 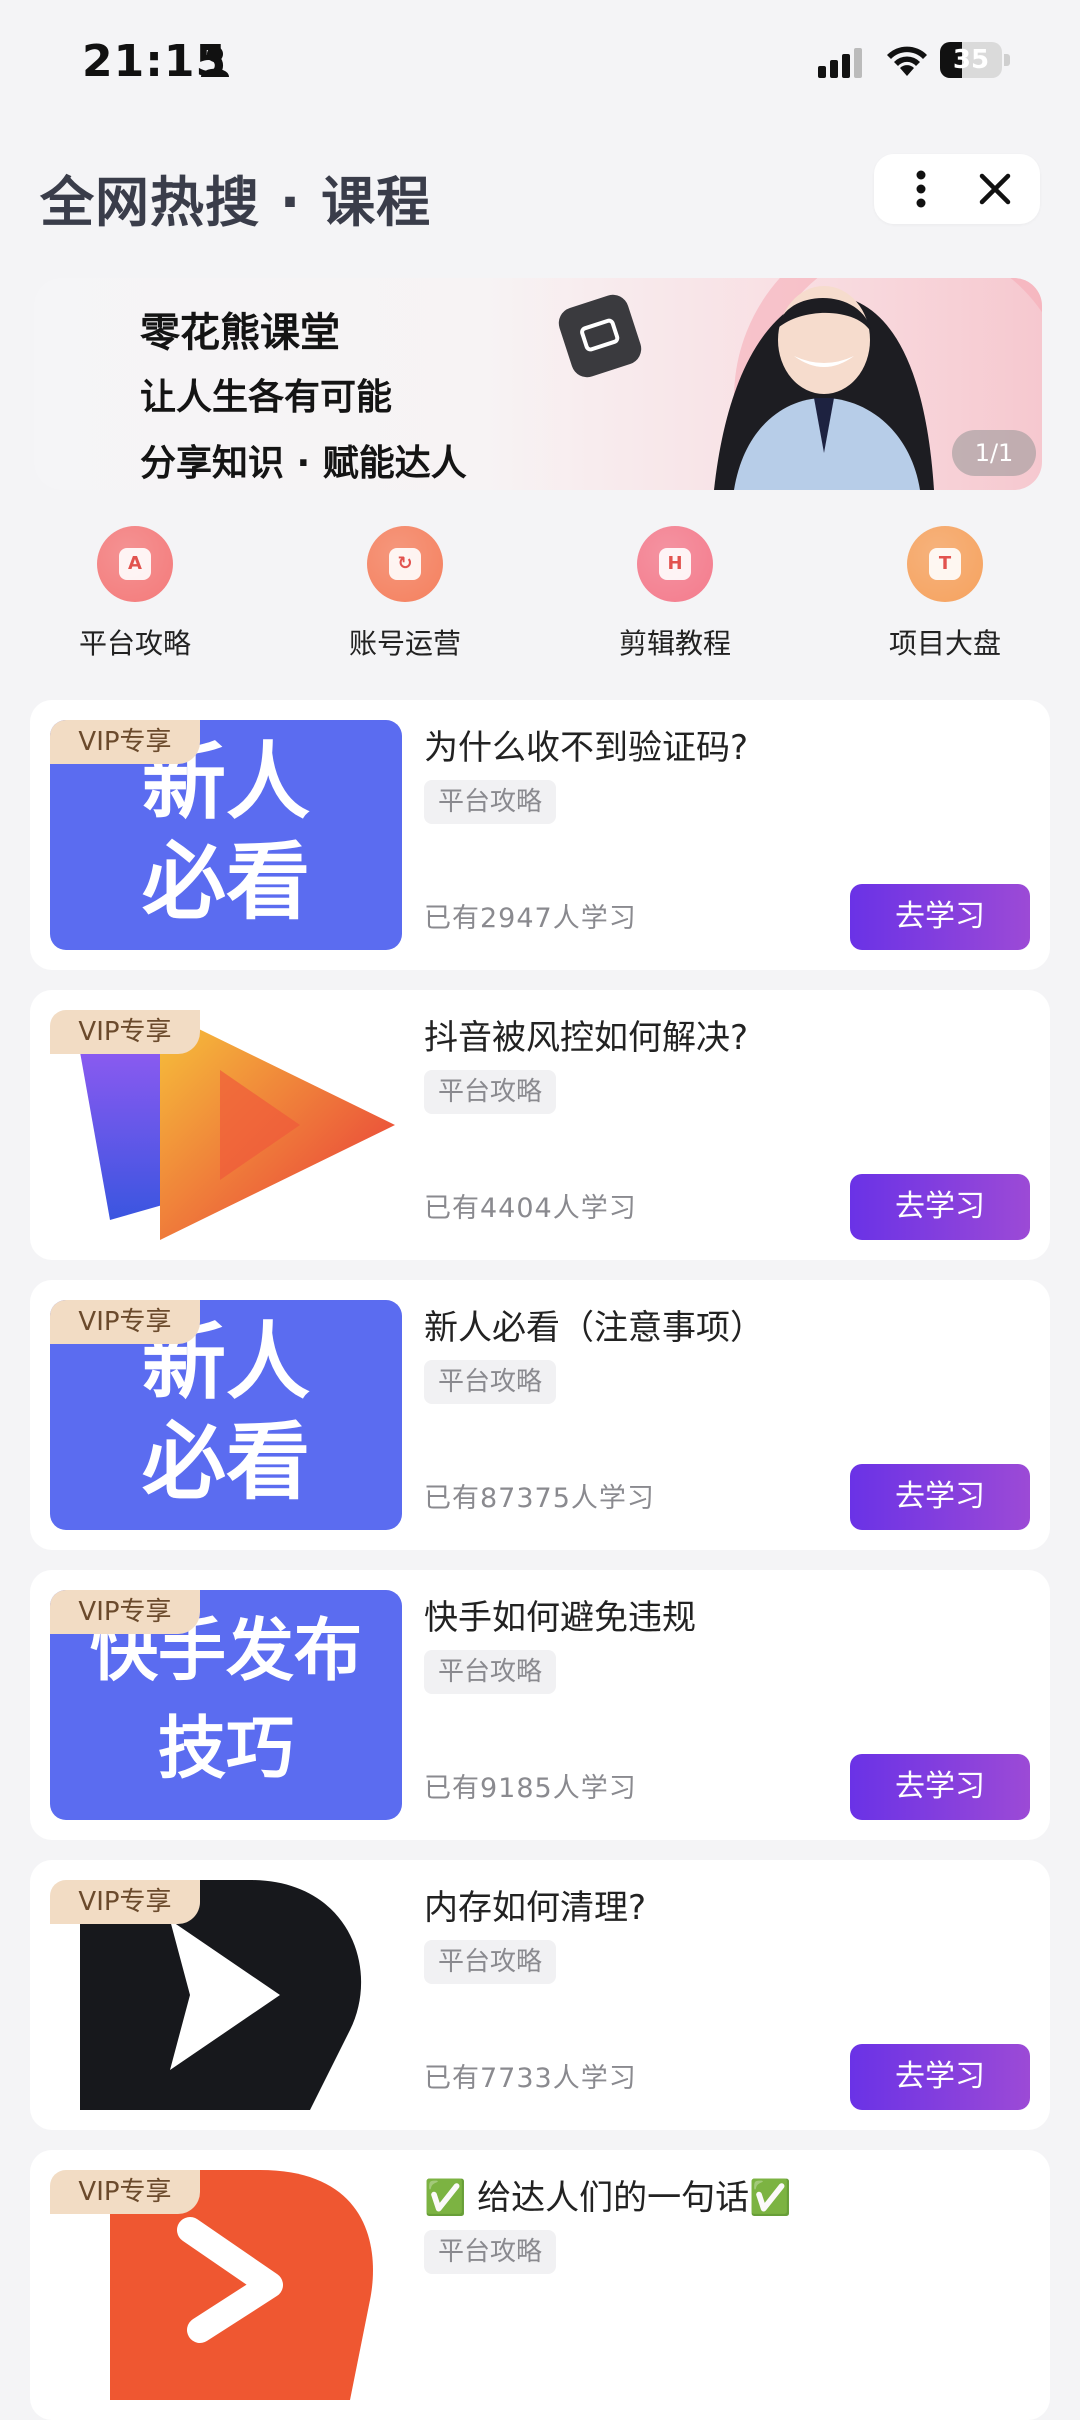 What do you see at coordinates (266, 397) in the screenshot?
I see `banner-slogan: 让人生各有可能` at bounding box center [266, 397].